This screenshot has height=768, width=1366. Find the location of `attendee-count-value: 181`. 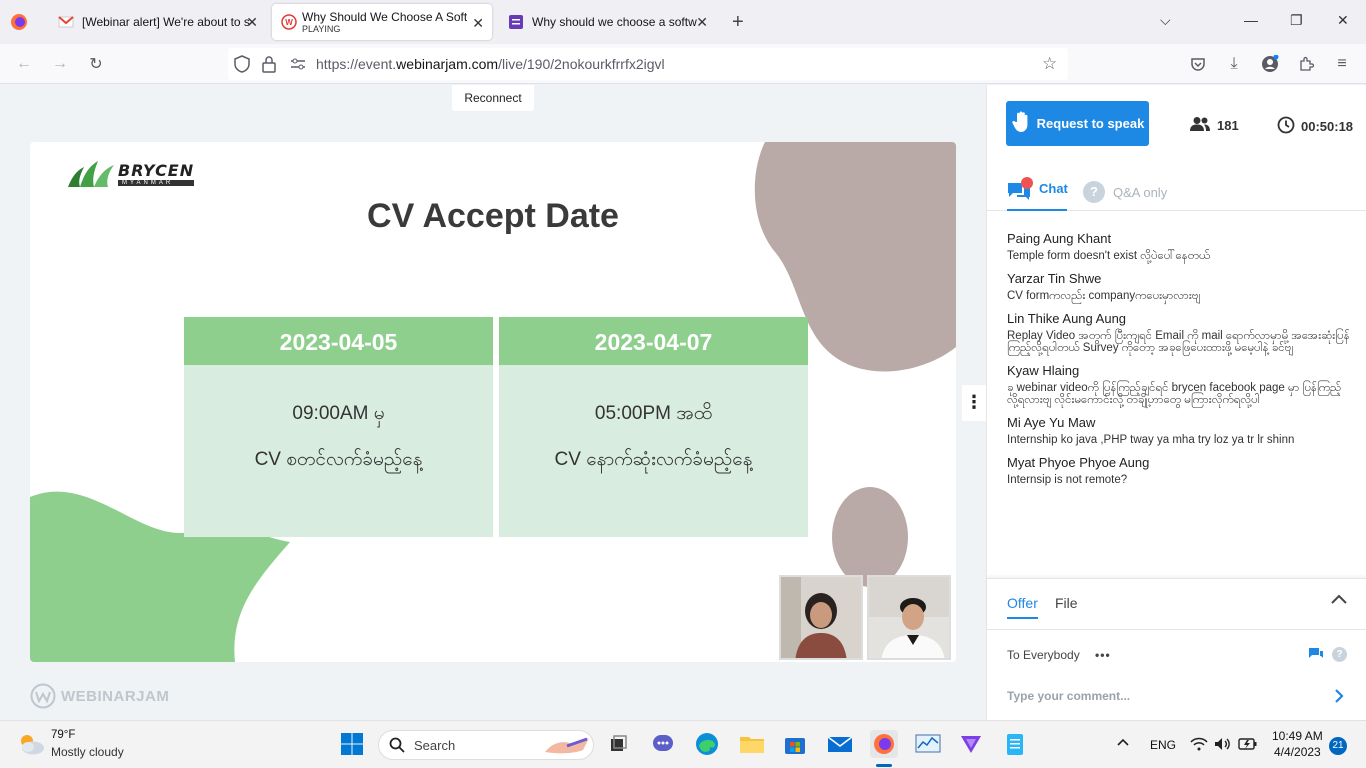

attendee-count-value: 181 is located at coordinates (1228, 125).